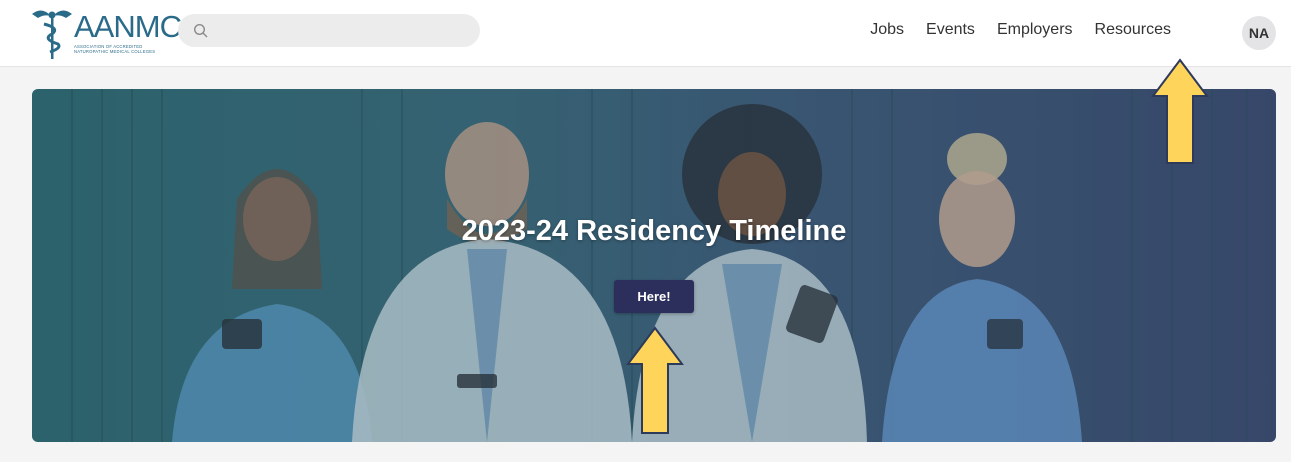 The height and width of the screenshot is (462, 1291). I want to click on here-button: Here!, so click(654, 296).